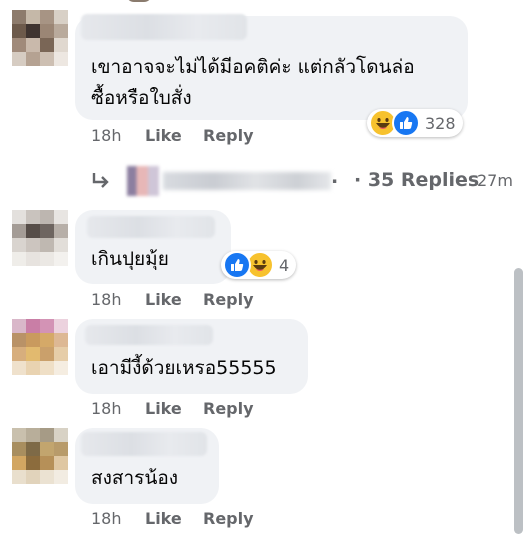 The image size is (527, 534). Describe the element at coordinates (416, 180) in the screenshot. I see `view-replies-label: · 35 Replies` at that location.